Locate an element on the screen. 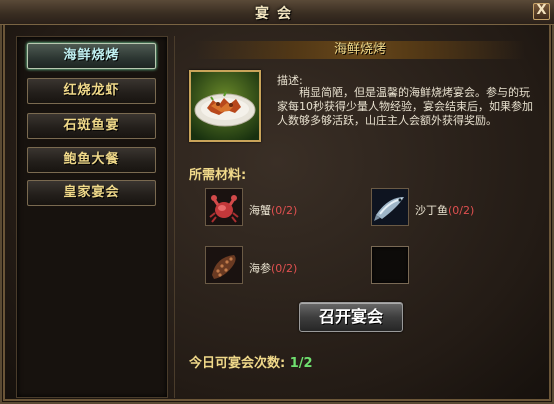 This screenshot has height=404, width=554. material-sea-cucumber-count: (0/2) is located at coordinates (284, 268).